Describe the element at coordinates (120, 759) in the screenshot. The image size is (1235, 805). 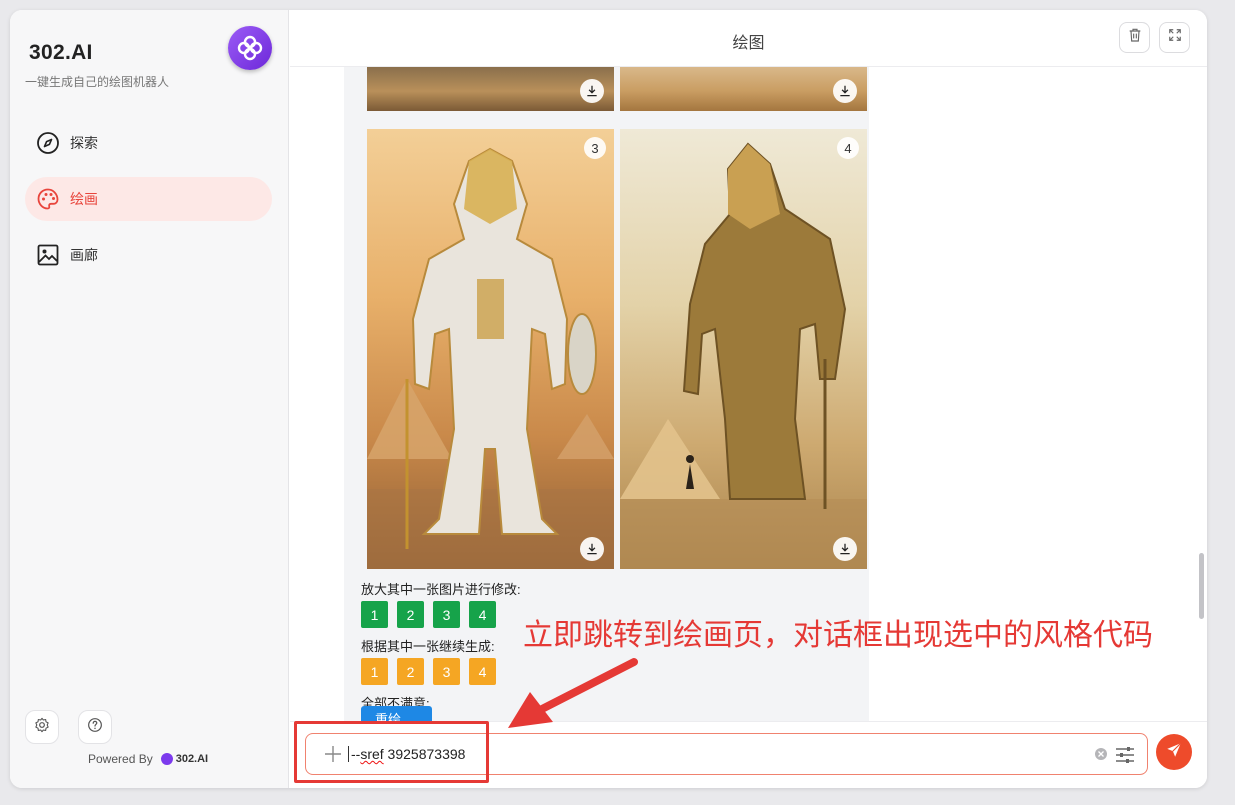
I see `powered-by-label: Powered By` at that location.